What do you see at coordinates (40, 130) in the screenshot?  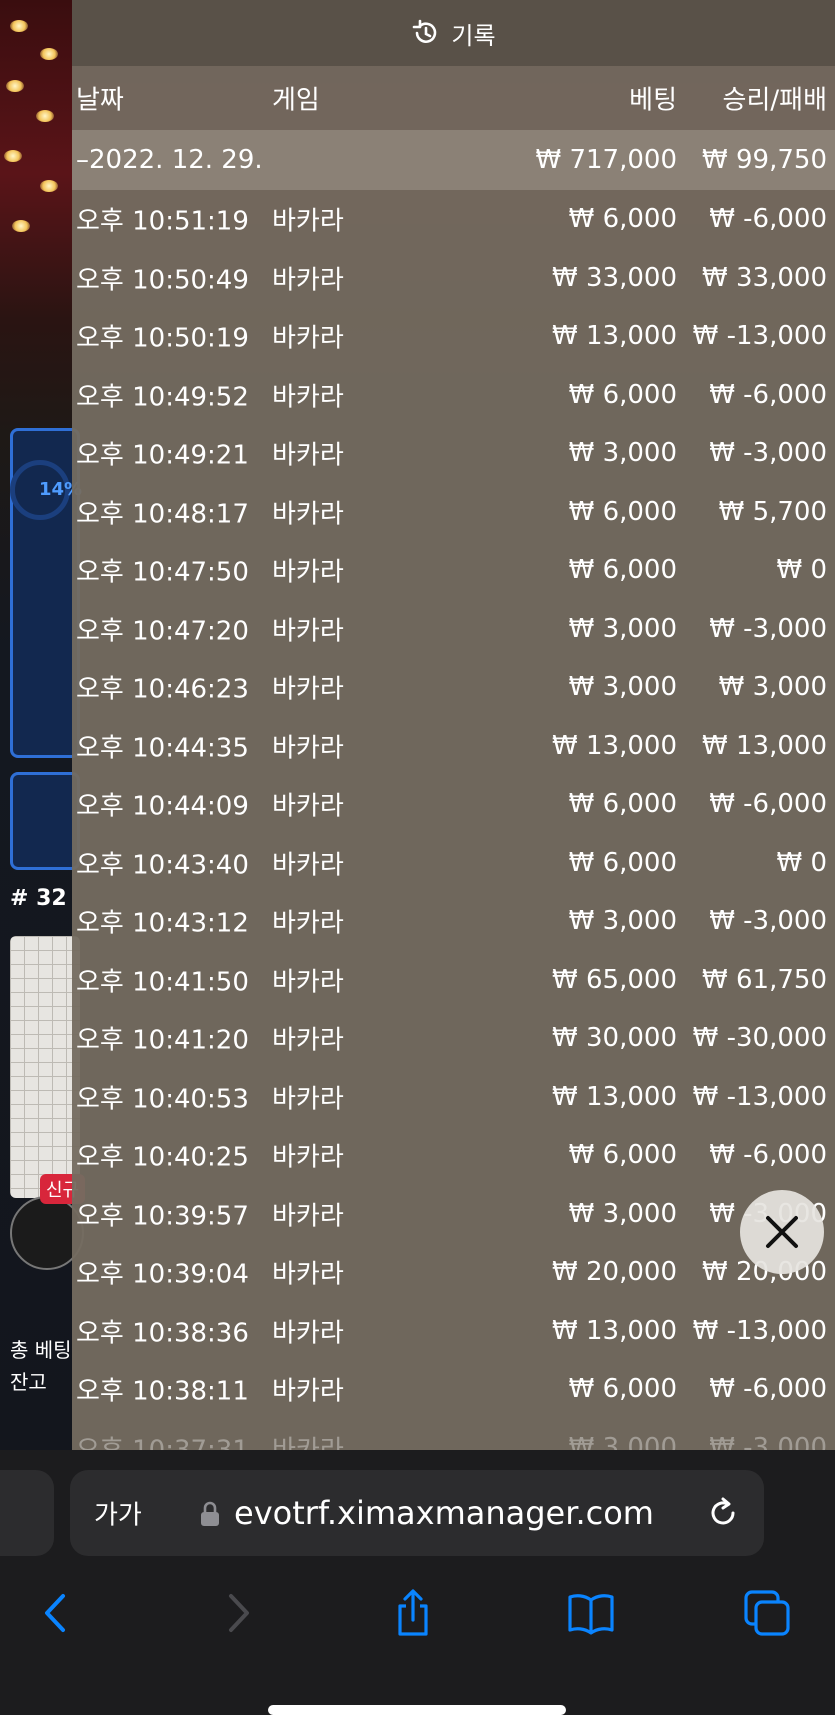 I see `stage-lights` at bounding box center [40, 130].